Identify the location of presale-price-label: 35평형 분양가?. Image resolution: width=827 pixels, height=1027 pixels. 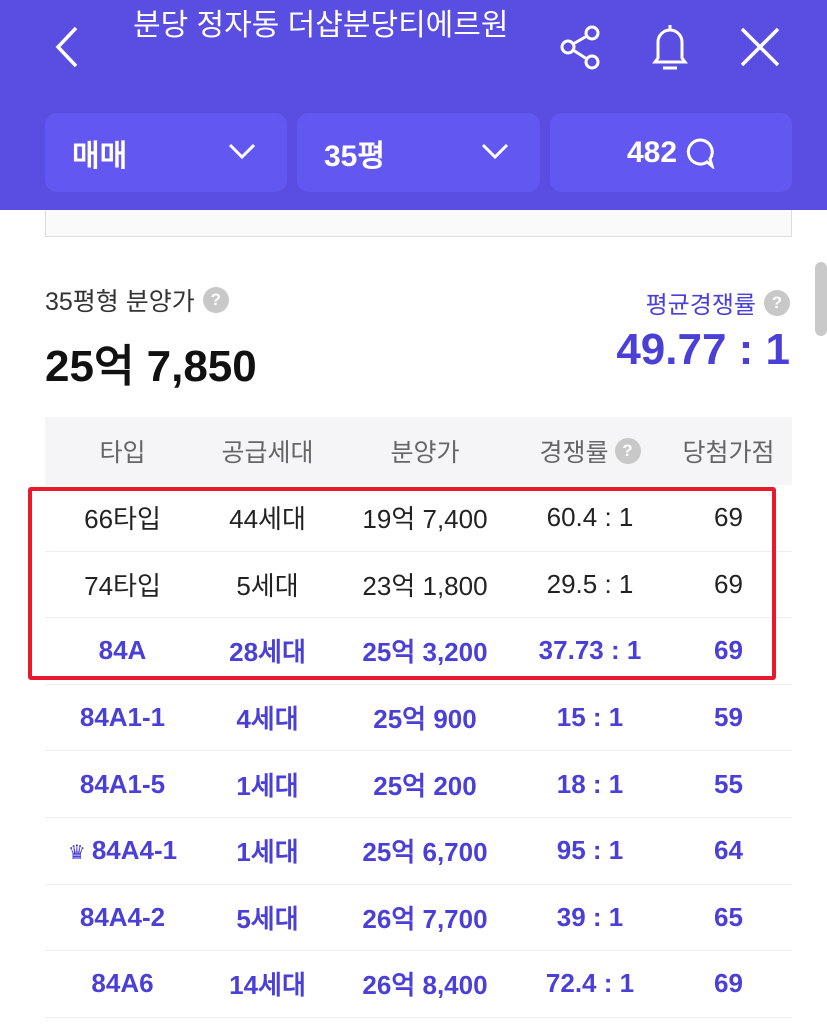
(137, 300).